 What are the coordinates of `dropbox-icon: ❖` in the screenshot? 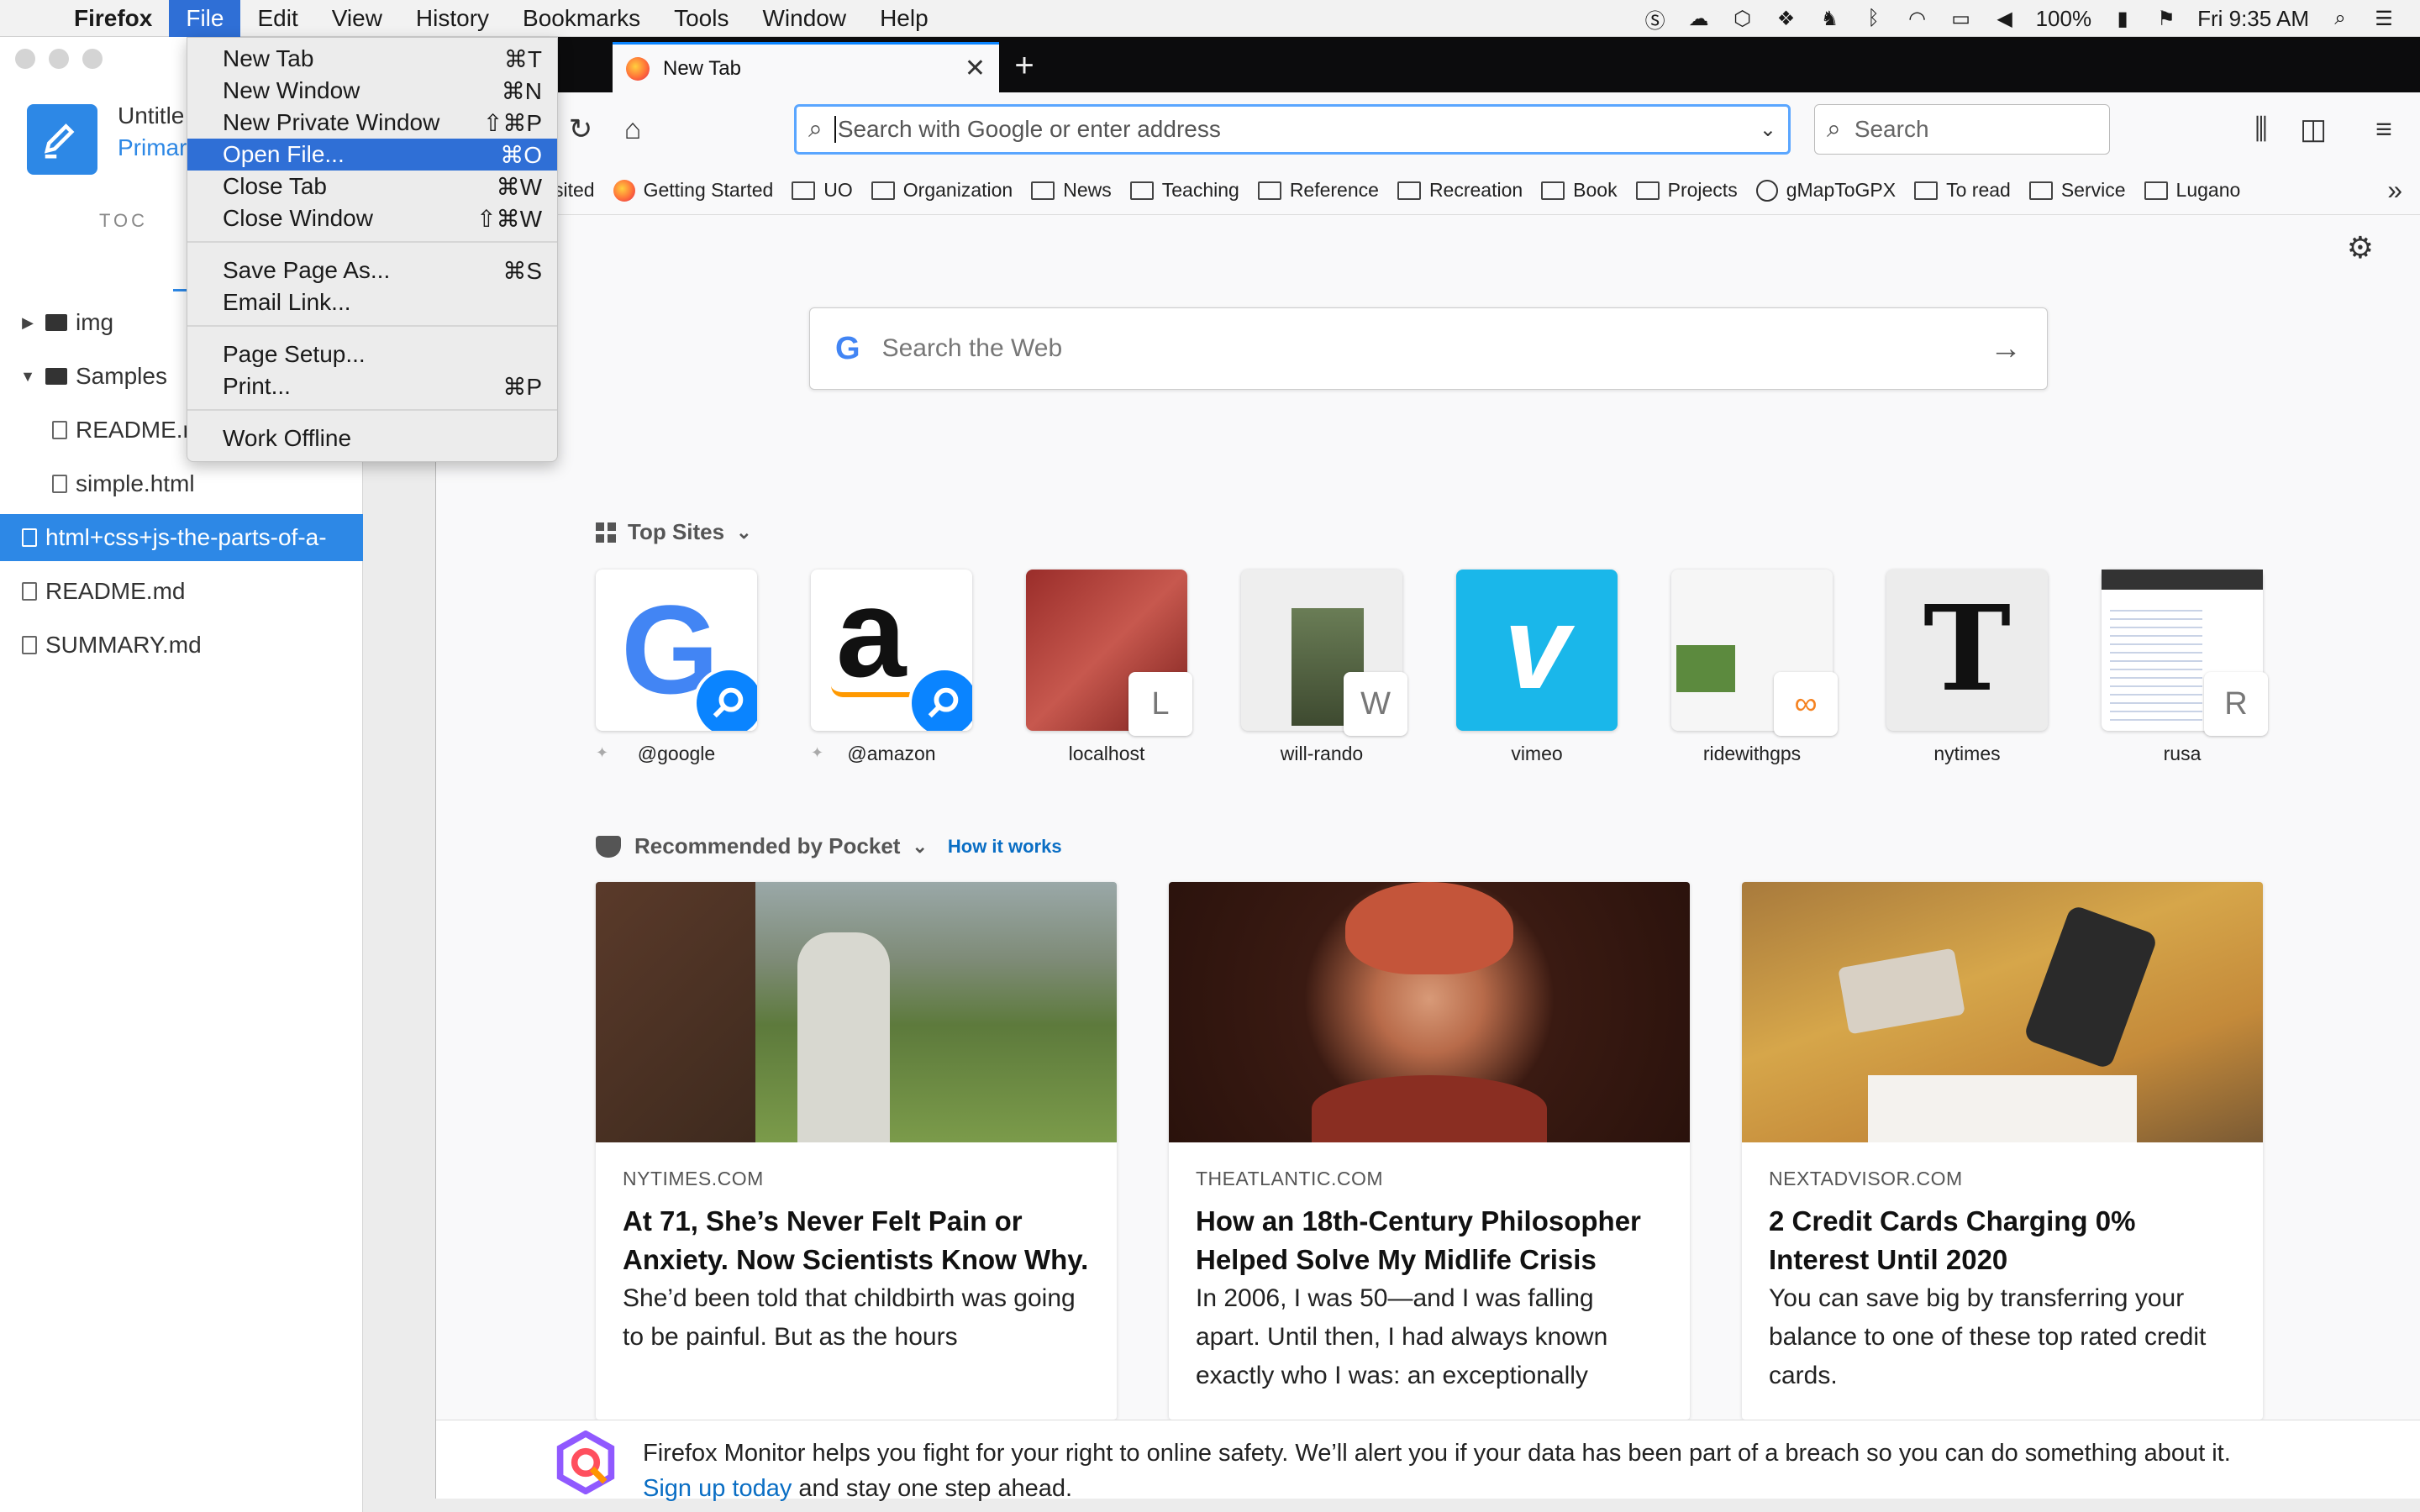 It's located at (1787, 18).